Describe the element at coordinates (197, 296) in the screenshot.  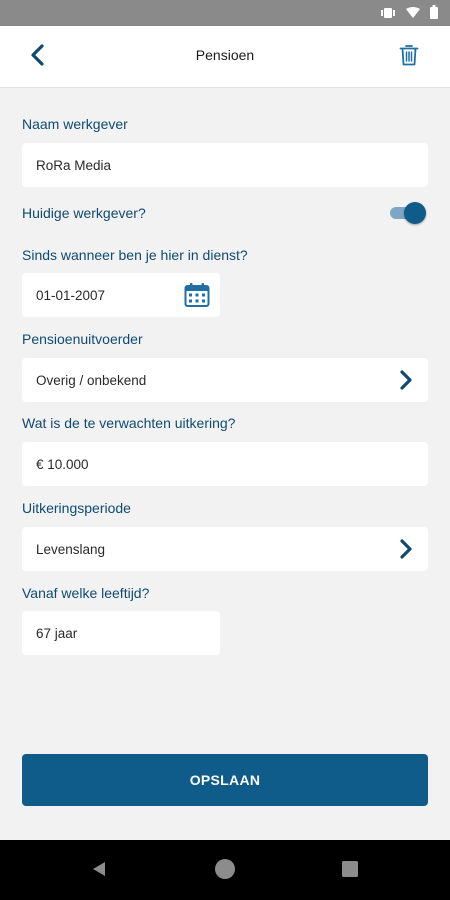
I see `calendar-icon` at that location.